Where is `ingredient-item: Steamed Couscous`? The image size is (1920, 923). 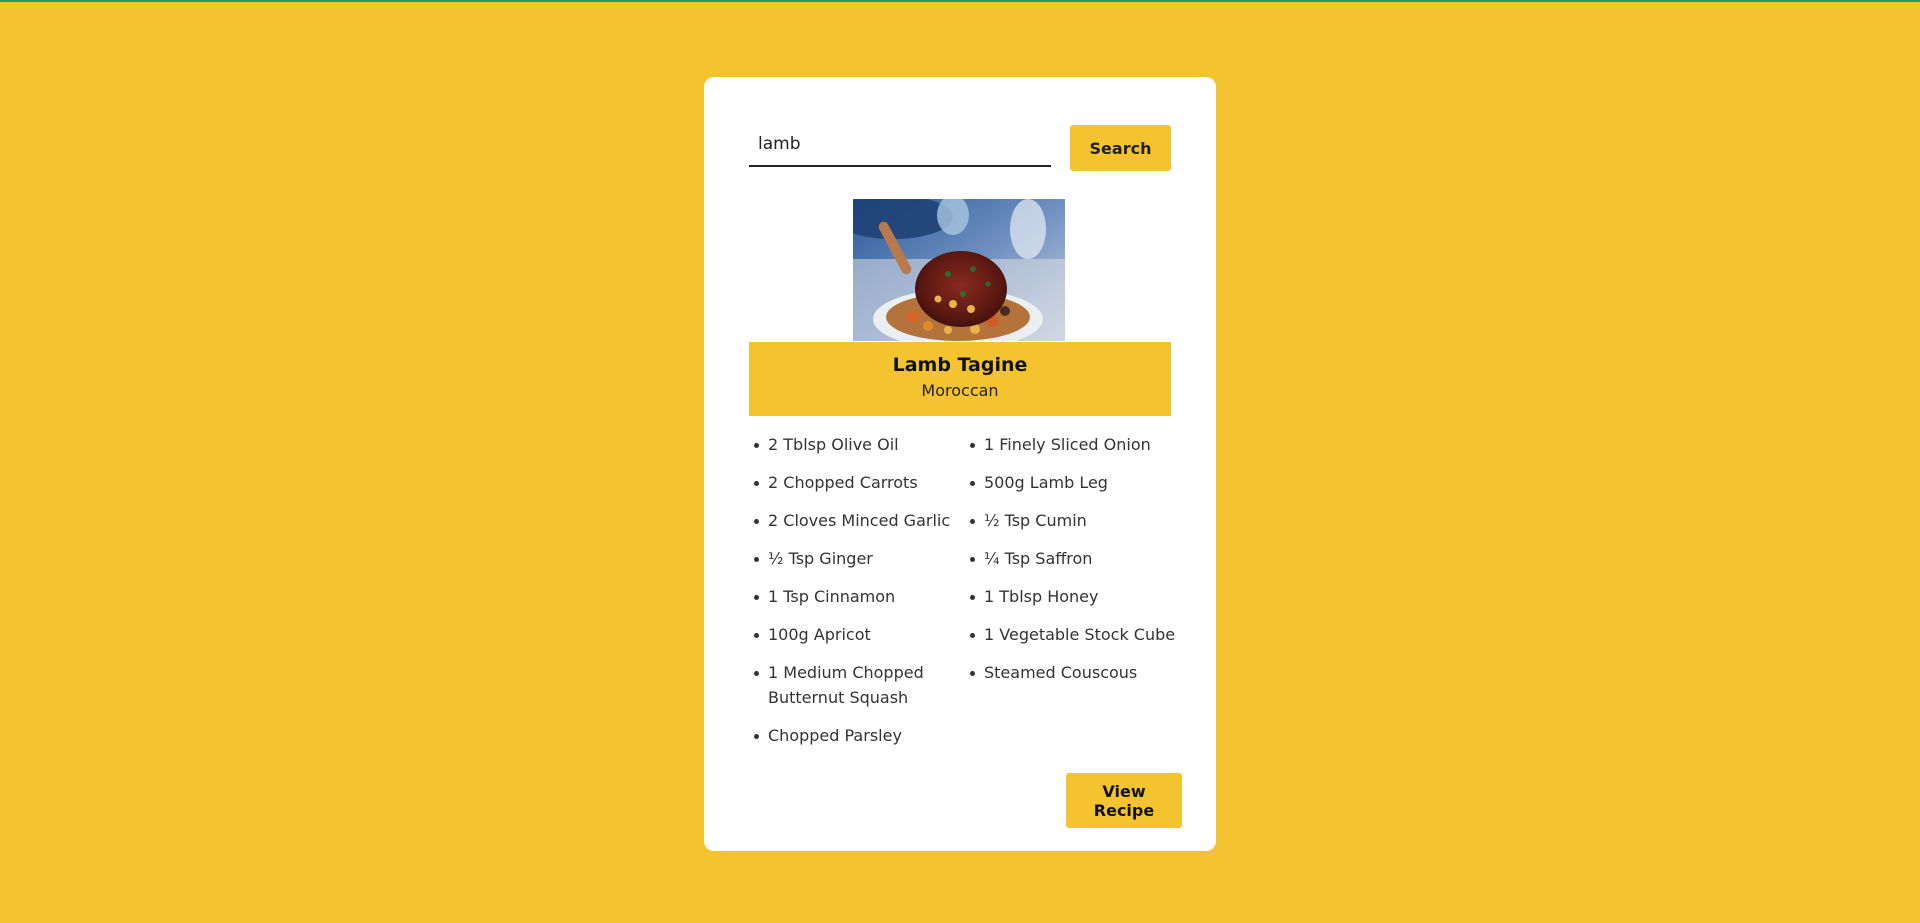
ingredient-item: Steamed Couscous is located at coordinates (1073, 685).